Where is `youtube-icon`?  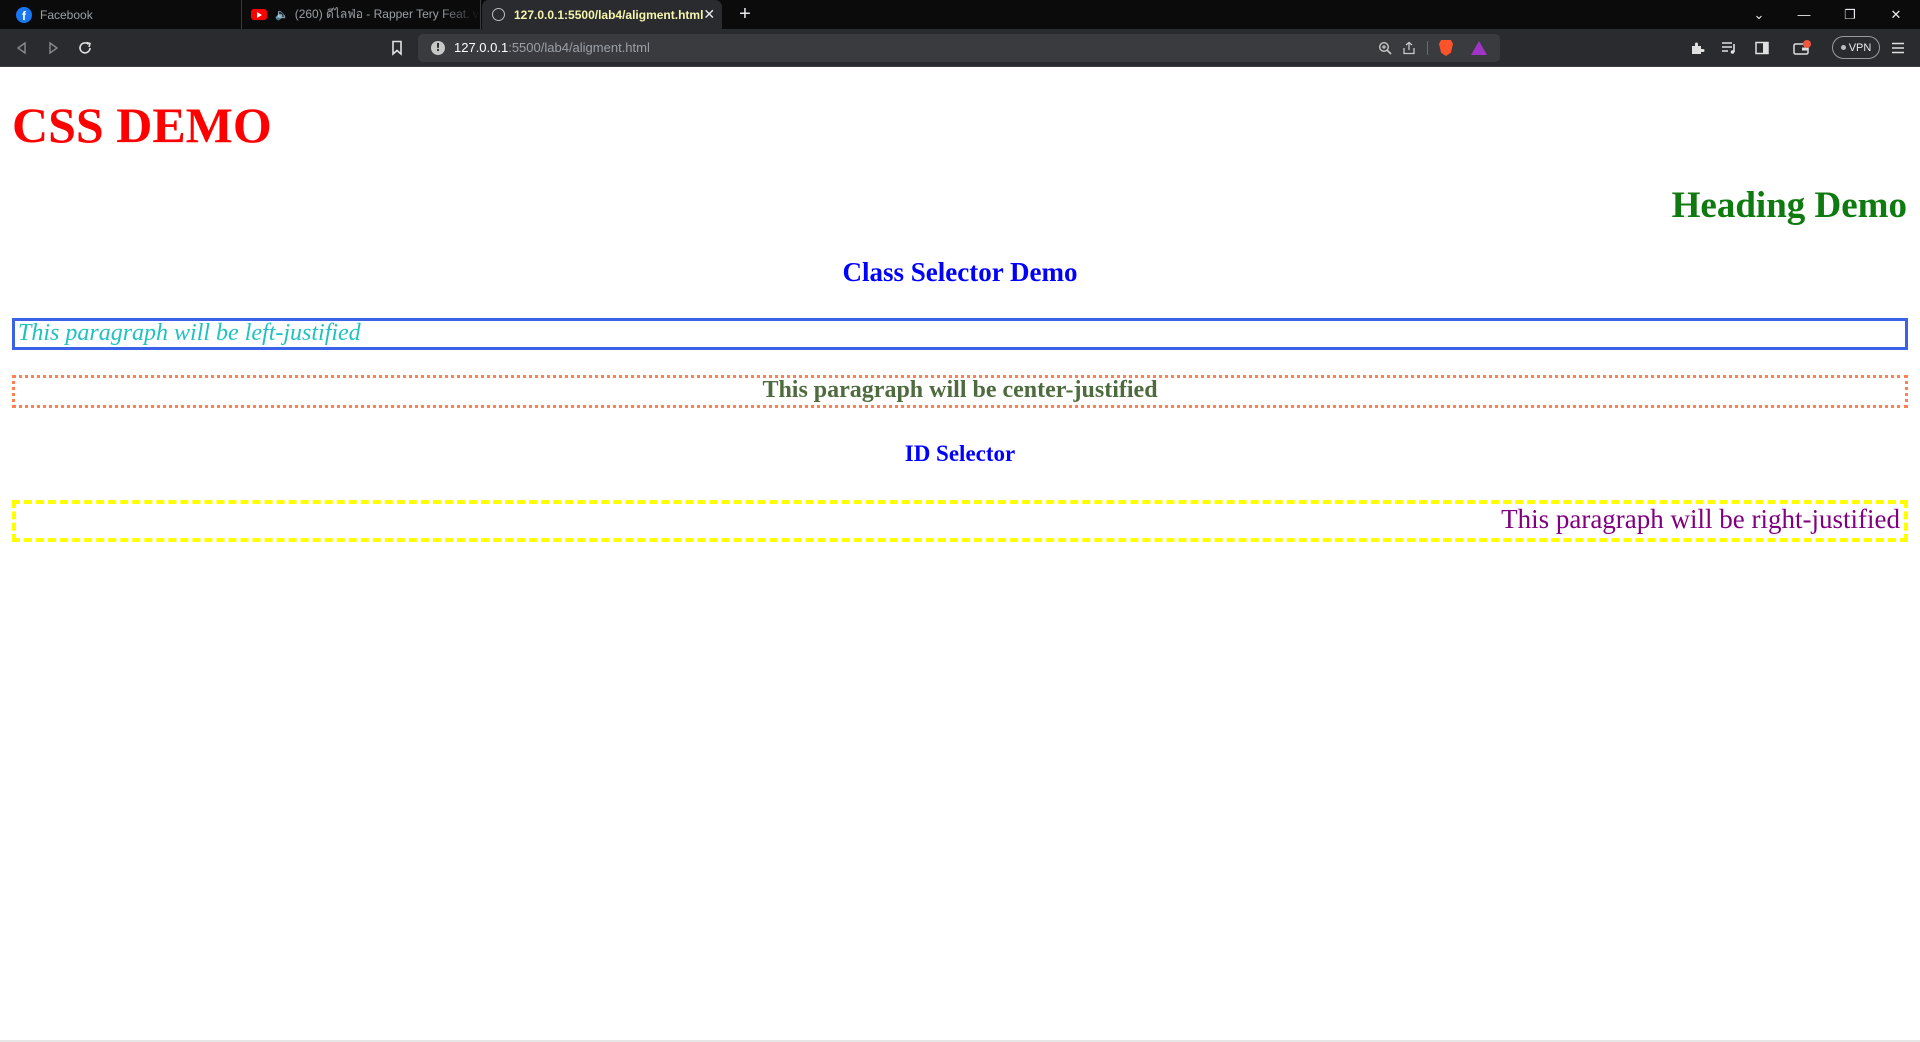 youtube-icon is located at coordinates (259, 15).